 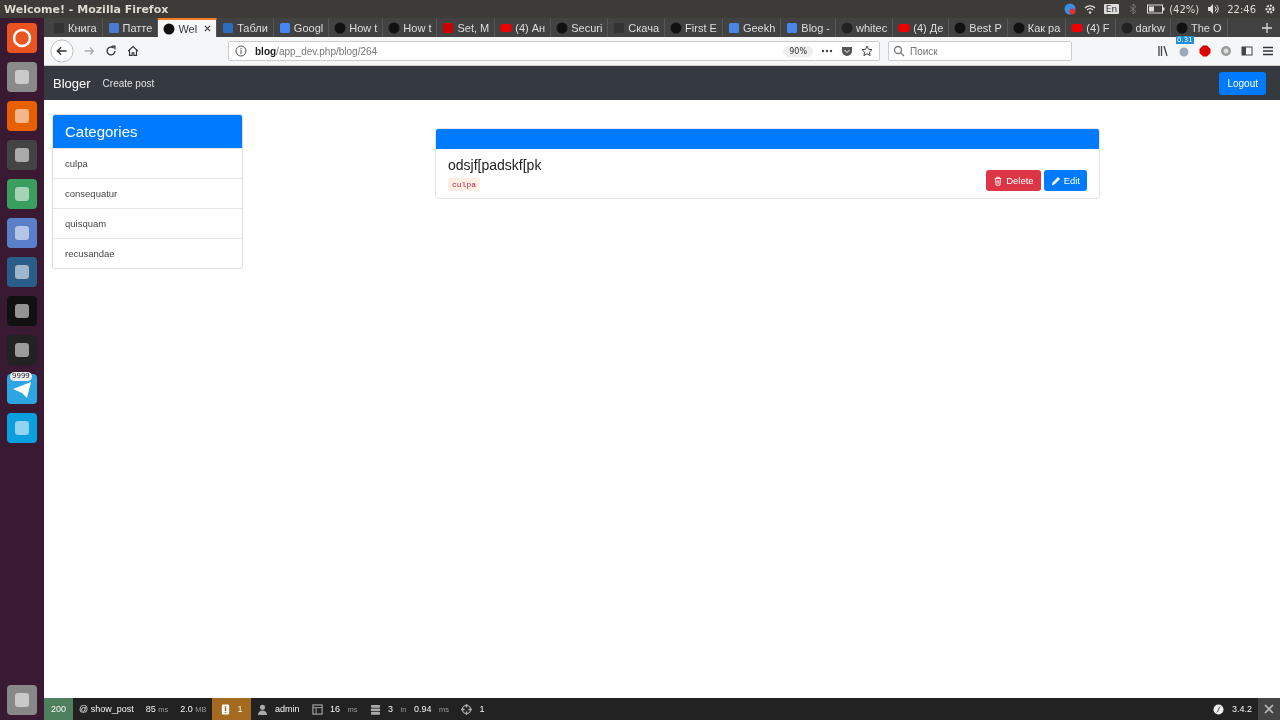 I want to click on warnings-panel: 1, so click(x=231, y=709).